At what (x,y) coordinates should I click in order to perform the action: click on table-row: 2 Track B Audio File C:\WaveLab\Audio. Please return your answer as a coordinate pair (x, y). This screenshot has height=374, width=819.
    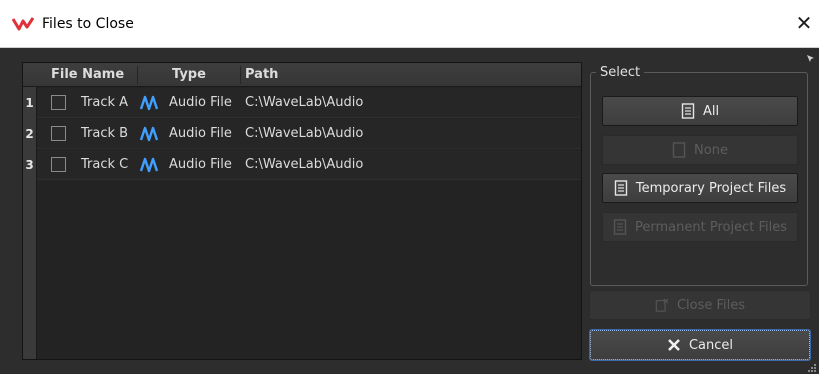
    Looking at the image, I should click on (302, 134).